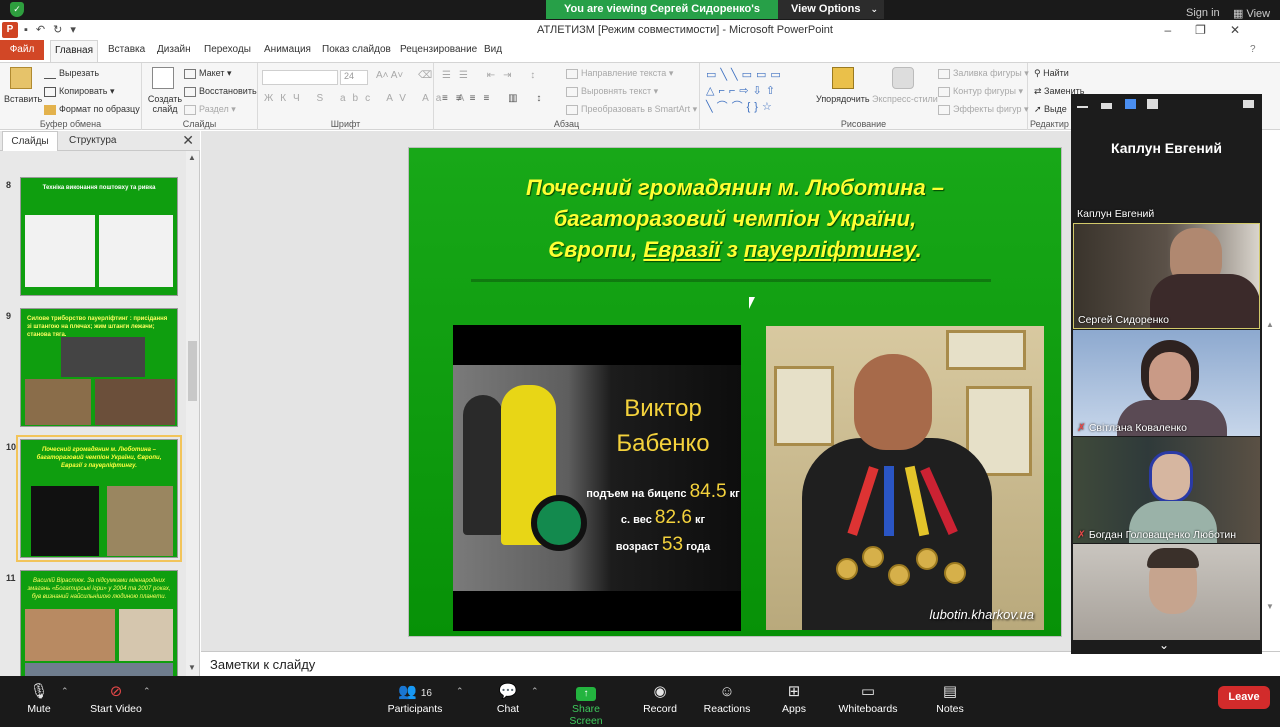 The width and height of the screenshot is (1280, 727). What do you see at coordinates (287, 49) in the screenshot?
I see `tab-animation: Анимация` at bounding box center [287, 49].